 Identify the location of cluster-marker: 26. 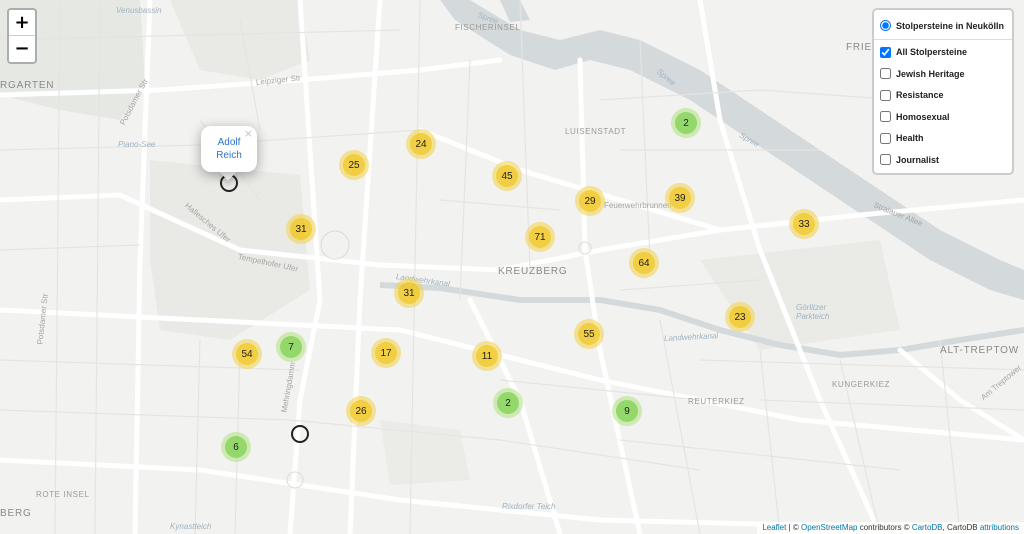
(361, 411).